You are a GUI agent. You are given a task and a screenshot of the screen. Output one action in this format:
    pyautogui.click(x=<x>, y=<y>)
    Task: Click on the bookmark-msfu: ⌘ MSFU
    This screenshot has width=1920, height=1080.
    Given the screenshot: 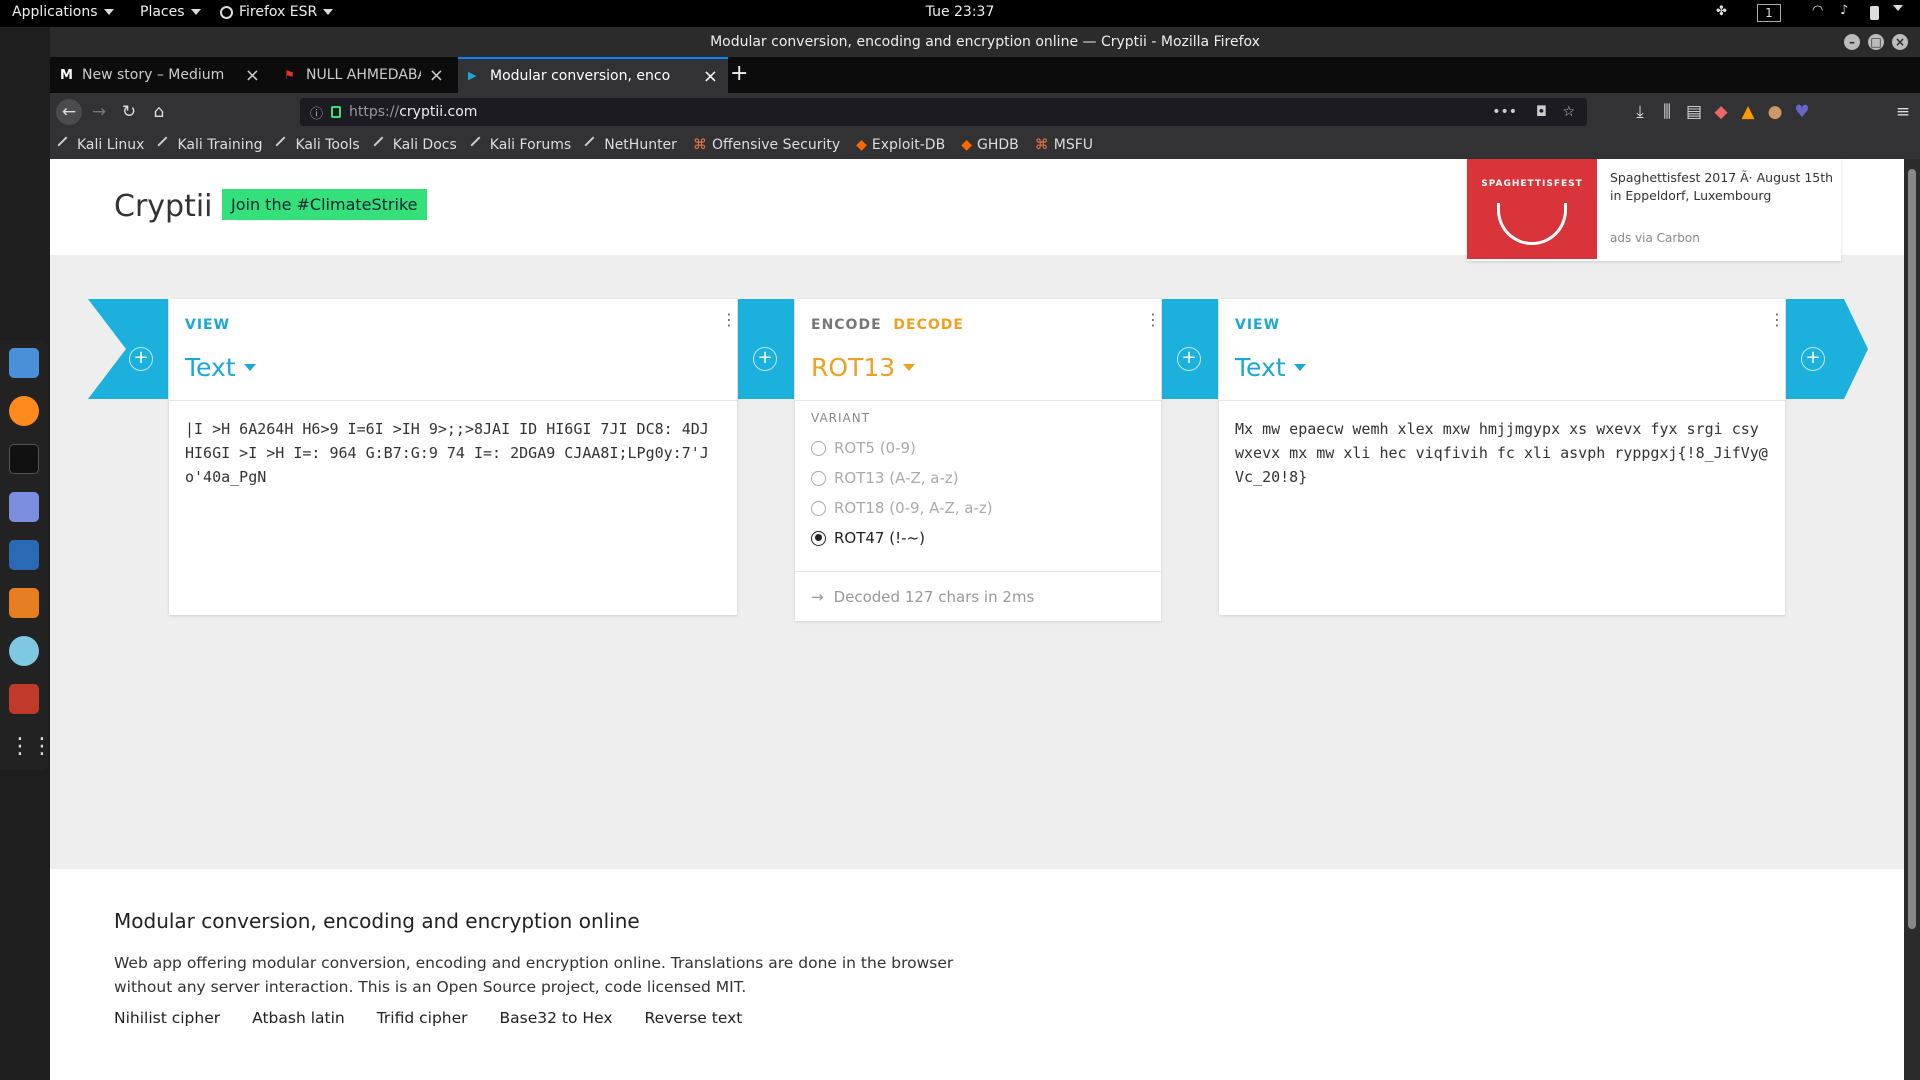 What is the action you would take?
    pyautogui.click(x=1064, y=145)
    